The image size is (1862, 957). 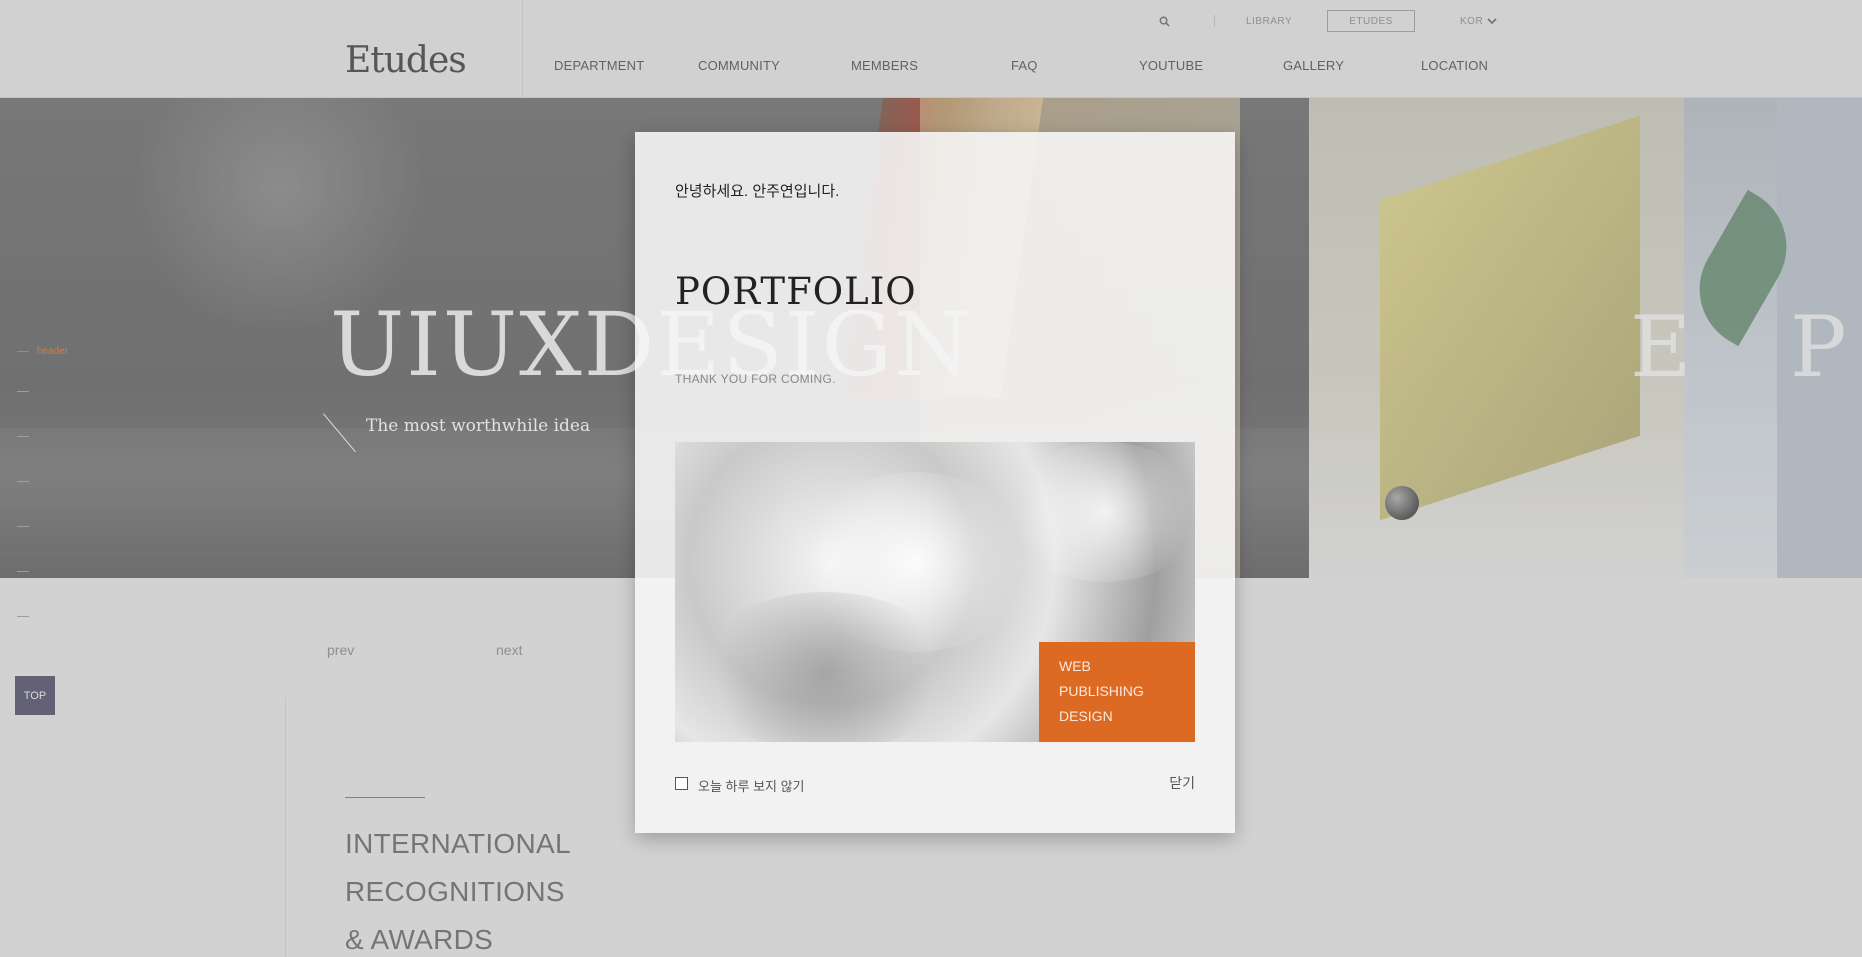 What do you see at coordinates (751, 785) in the screenshot?
I see `dont-show-today-label: 오늘 하루 보지 않기` at bounding box center [751, 785].